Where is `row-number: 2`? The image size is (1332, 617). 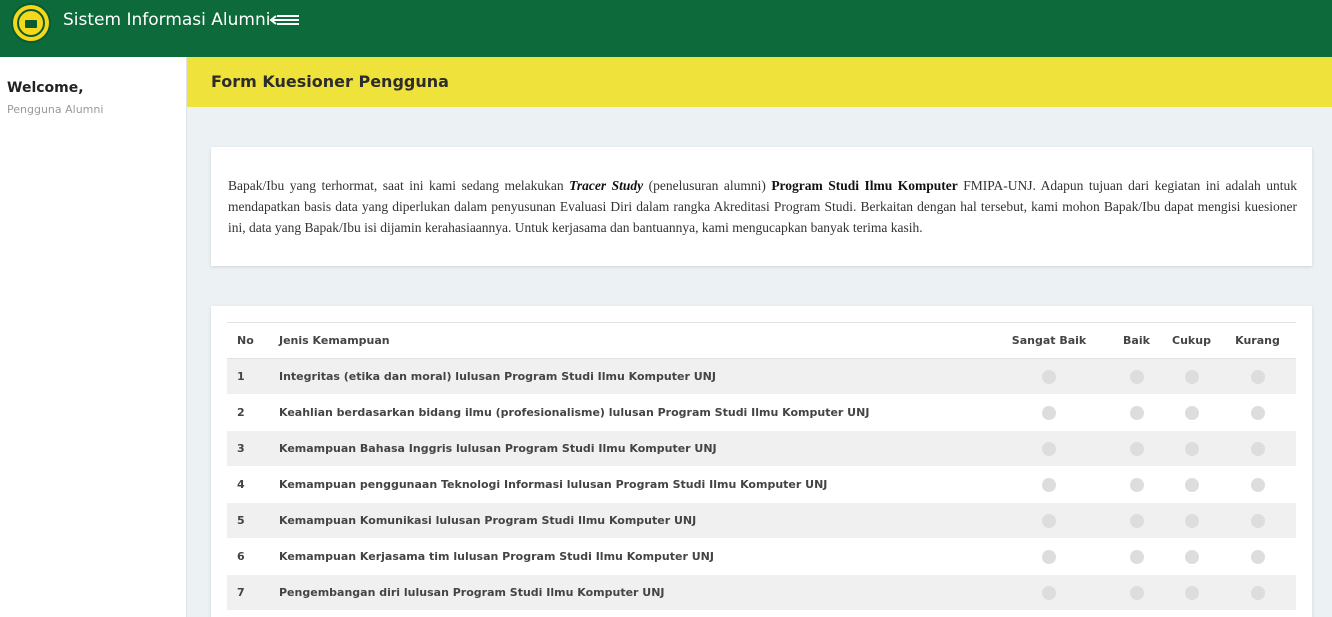 row-number: 2 is located at coordinates (253, 412).